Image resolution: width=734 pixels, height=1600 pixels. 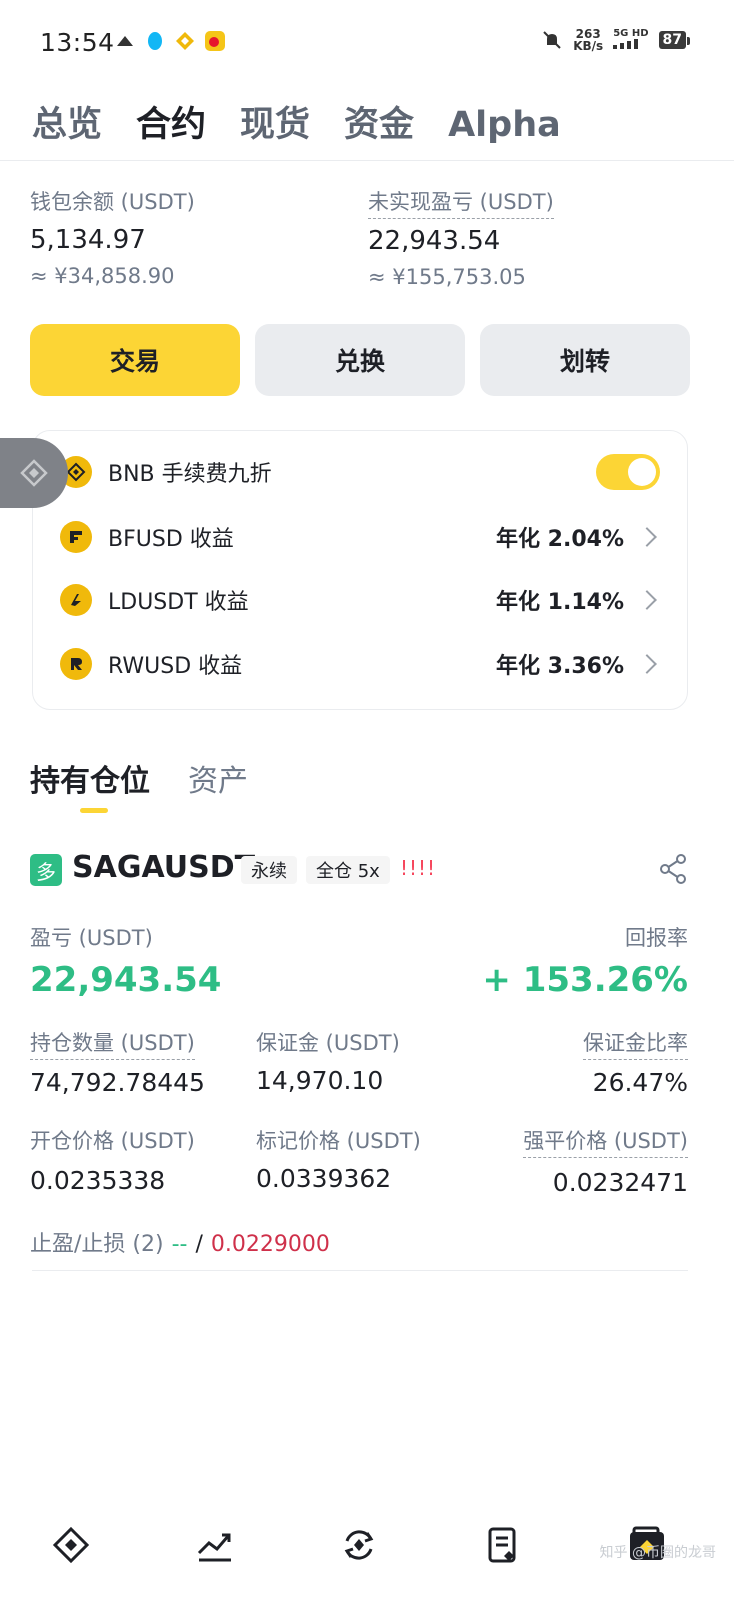 I want to click on convert-button: 兑换, so click(x=360, y=360).